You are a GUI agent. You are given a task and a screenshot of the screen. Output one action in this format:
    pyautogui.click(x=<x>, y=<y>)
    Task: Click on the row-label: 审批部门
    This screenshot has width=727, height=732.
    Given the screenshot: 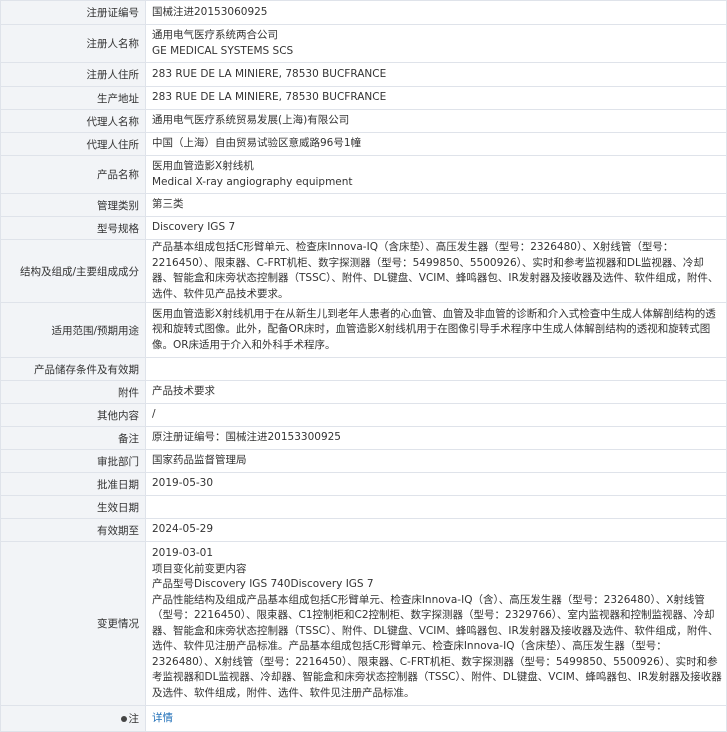 What is the action you would take?
    pyautogui.click(x=73, y=461)
    